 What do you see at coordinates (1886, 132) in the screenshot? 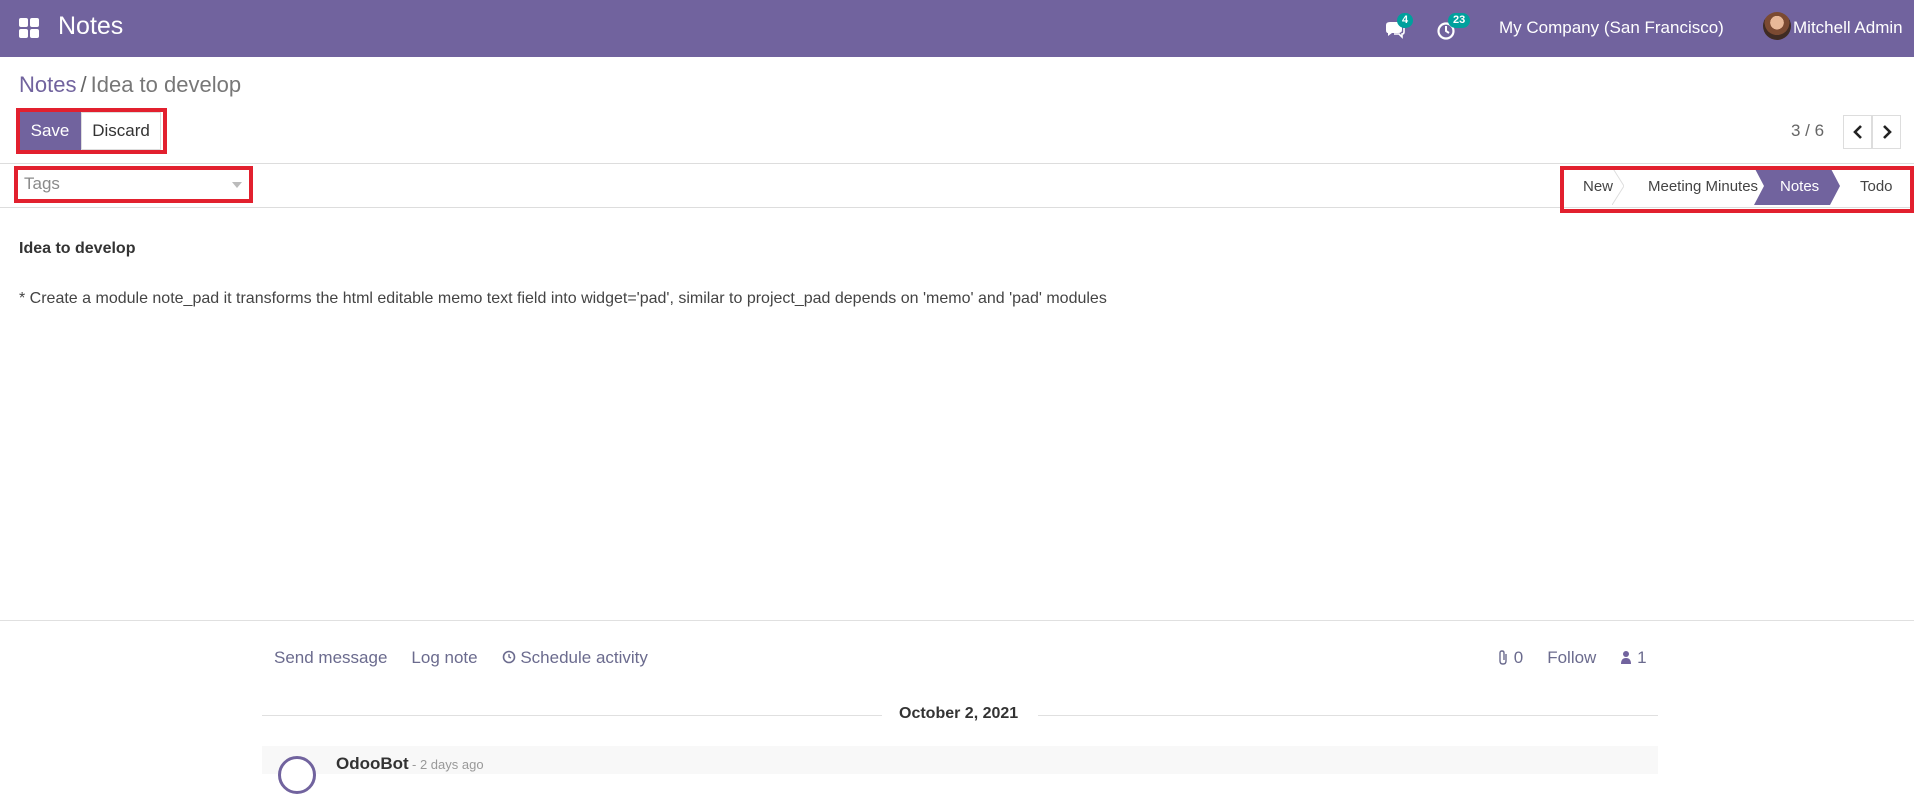
I see `pager-next-button` at bounding box center [1886, 132].